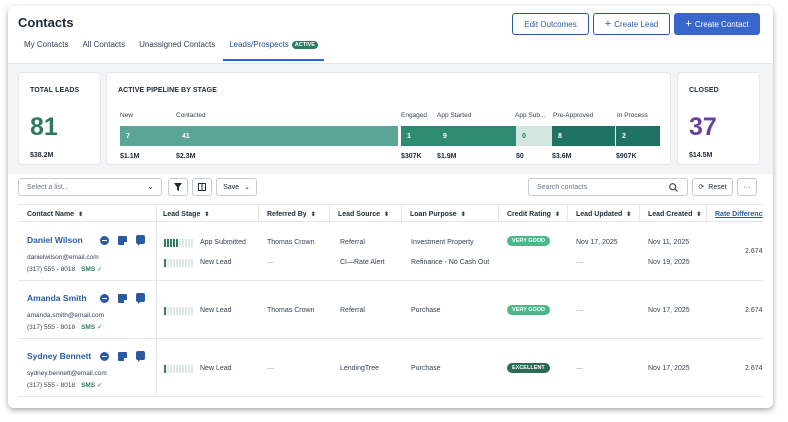 This screenshot has width=788, height=422. Describe the element at coordinates (739, 214) in the screenshot. I see `column-header: Rate Difference` at that location.